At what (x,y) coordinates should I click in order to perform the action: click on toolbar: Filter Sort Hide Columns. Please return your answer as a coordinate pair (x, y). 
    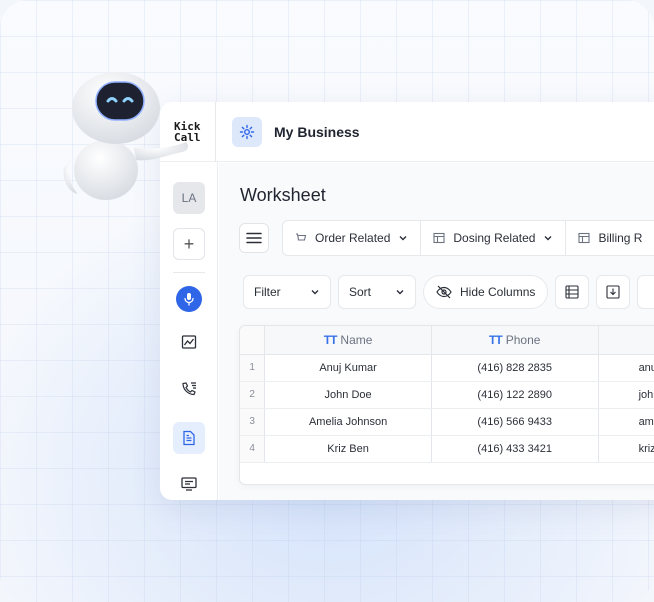
    Looking at the image, I should click on (448, 292).